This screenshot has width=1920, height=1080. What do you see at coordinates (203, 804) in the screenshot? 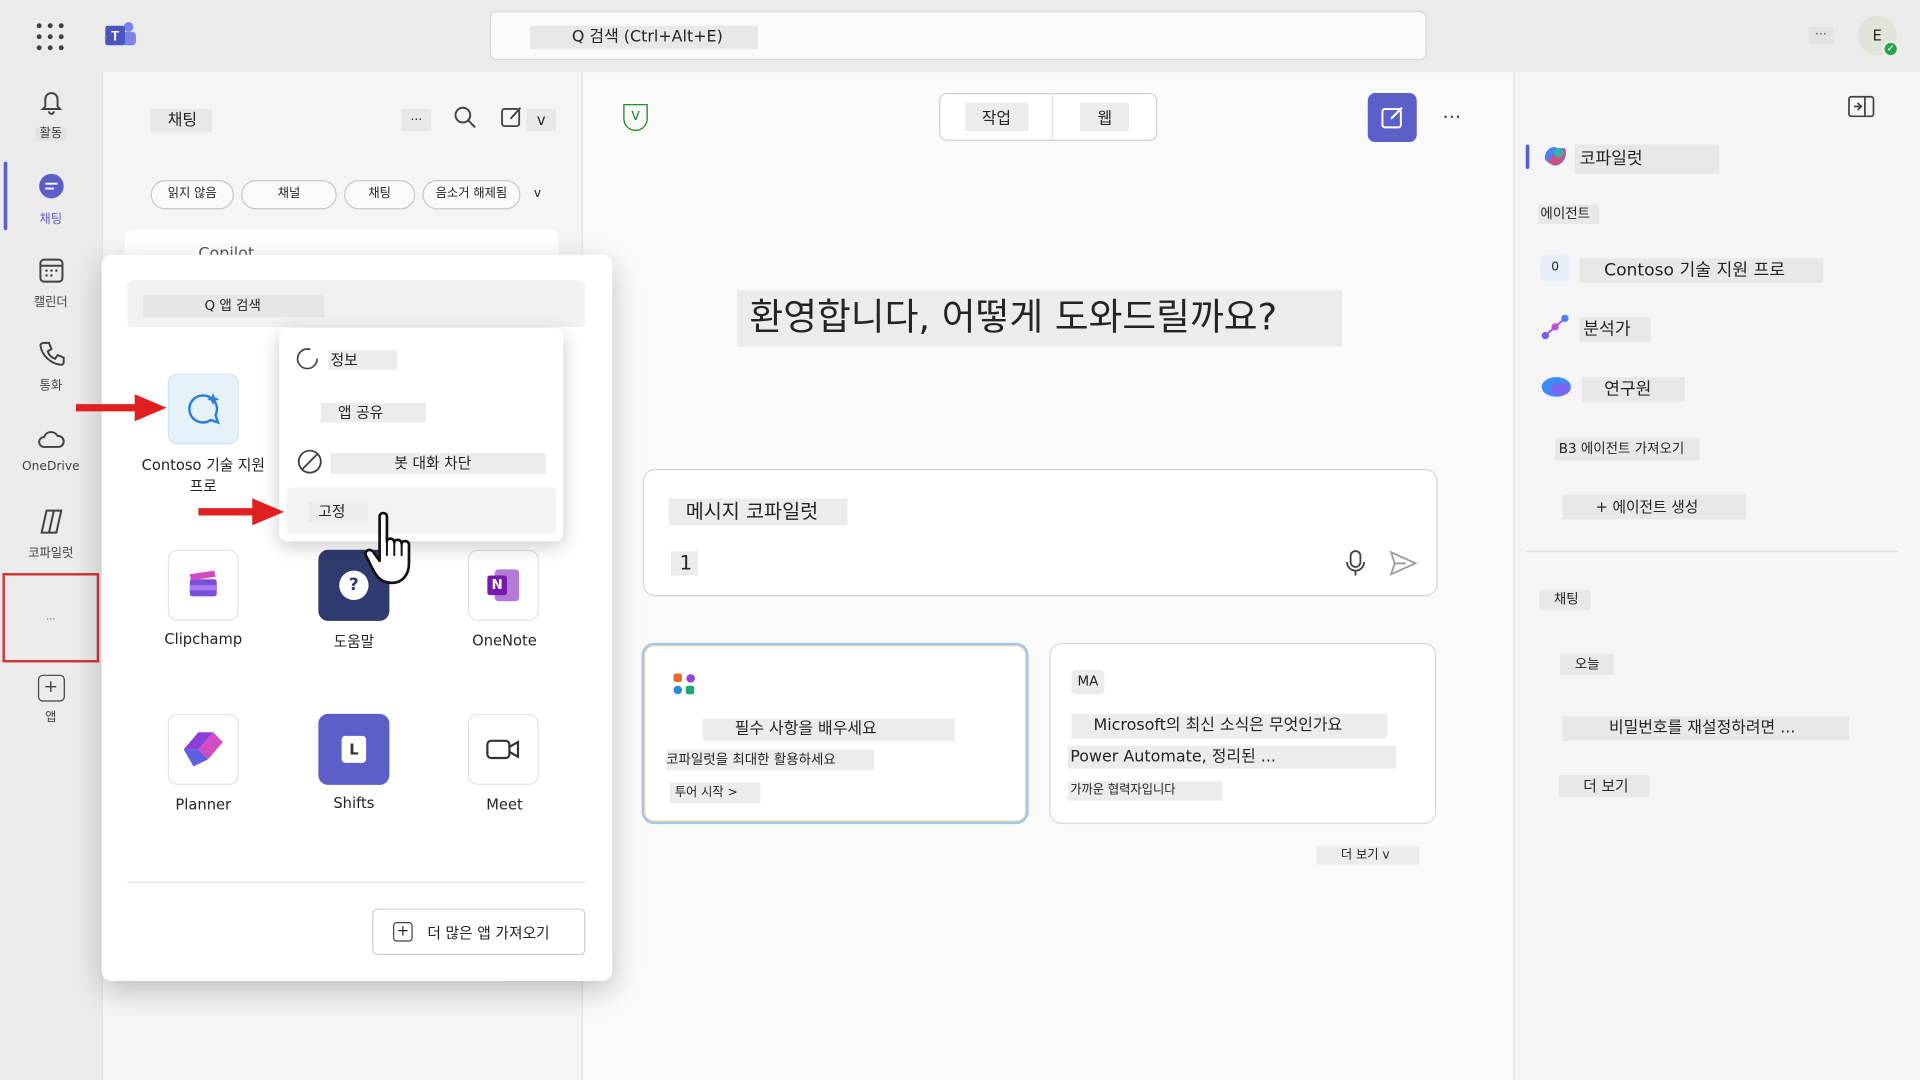
I see `app-label-planner: Planner` at bounding box center [203, 804].